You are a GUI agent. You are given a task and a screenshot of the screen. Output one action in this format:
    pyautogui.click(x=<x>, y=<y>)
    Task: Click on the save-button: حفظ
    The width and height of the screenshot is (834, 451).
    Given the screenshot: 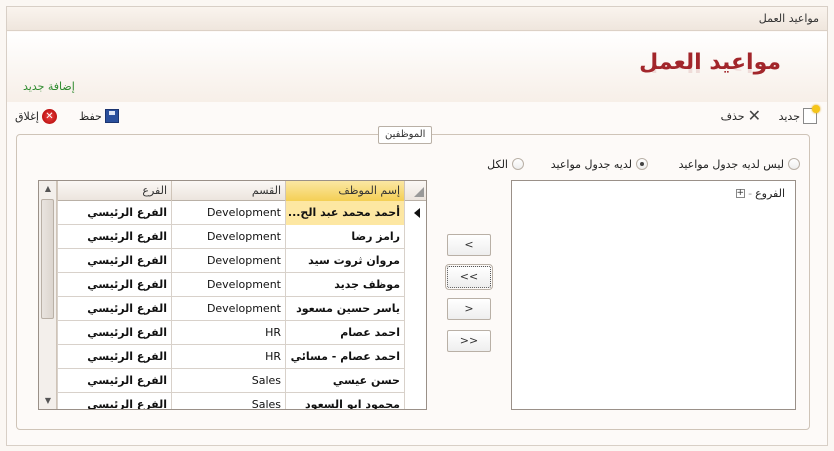 What is the action you would take?
    pyautogui.click(x=99, y=116)
    